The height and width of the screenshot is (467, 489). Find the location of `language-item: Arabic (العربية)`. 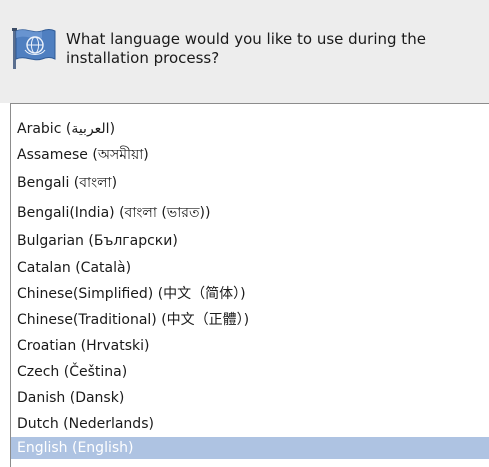

language-item: Arabic (العربية) is located at coordinates (250, 129).